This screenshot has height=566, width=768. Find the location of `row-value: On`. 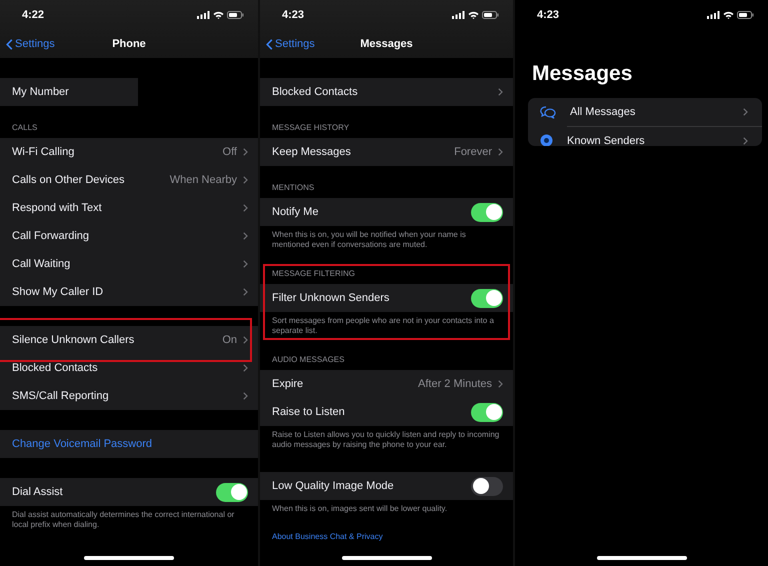

row-value: On is located at coordinates (229, 340).